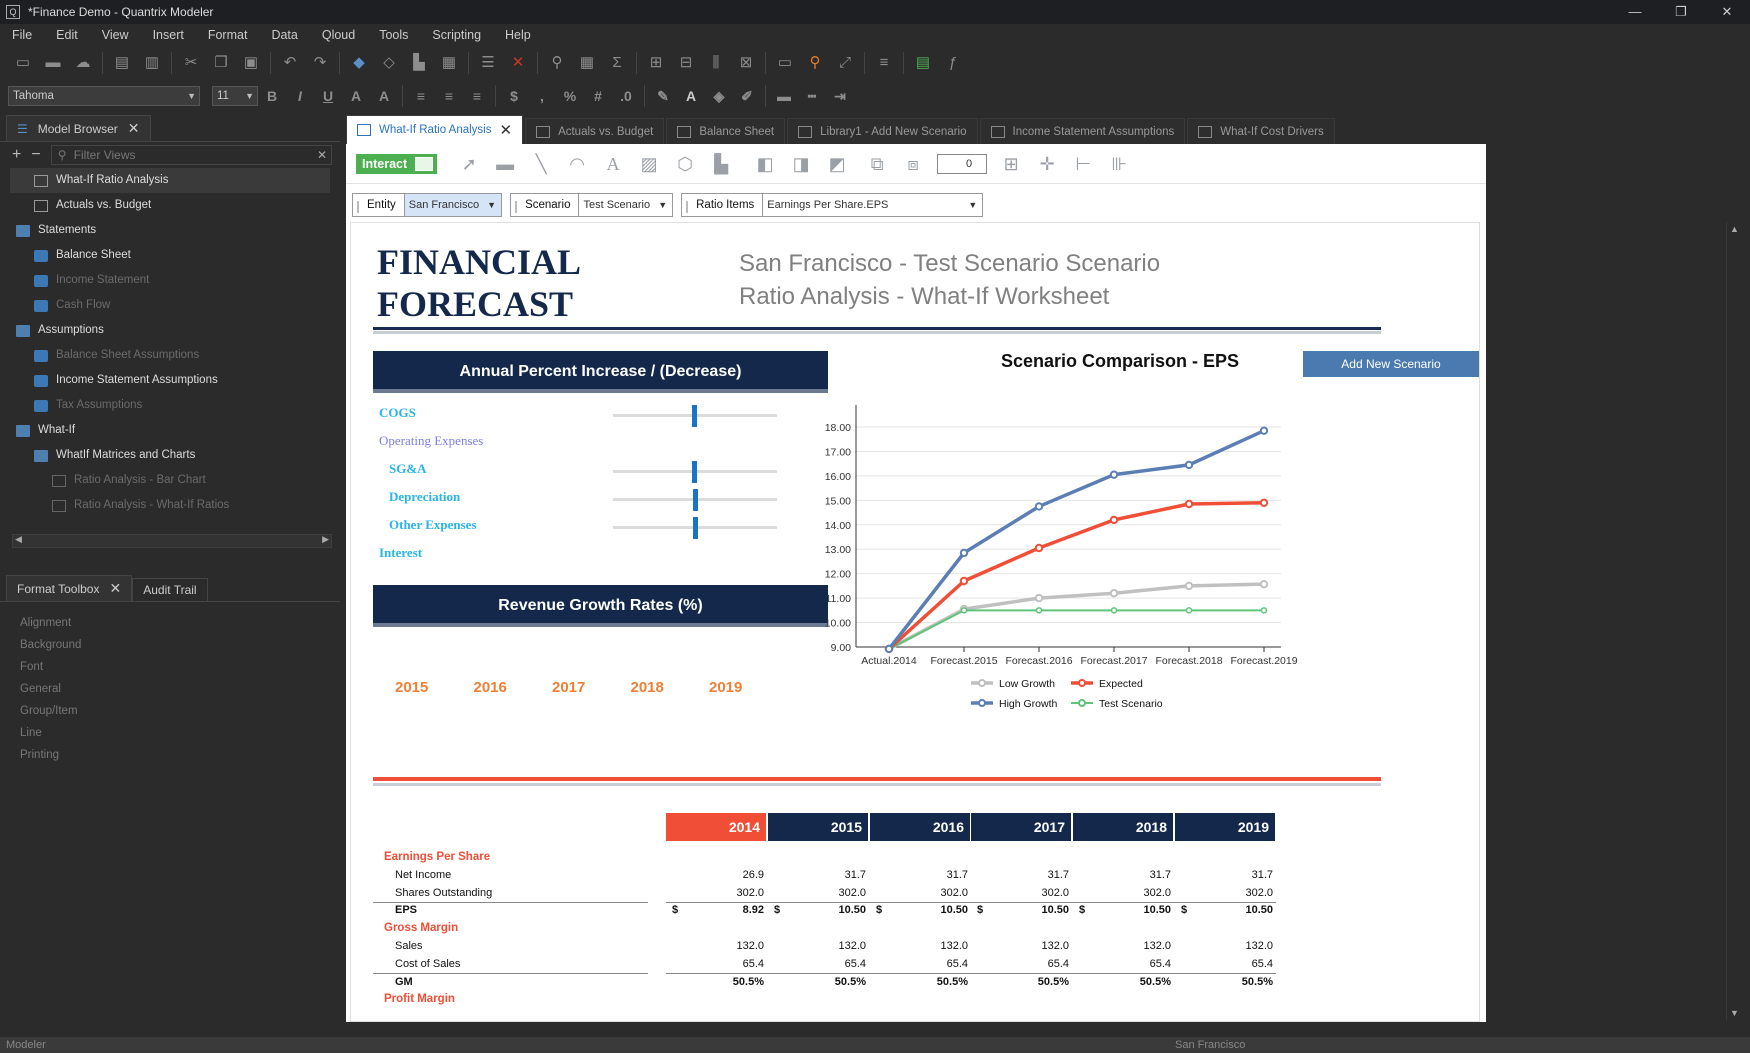  I want to click on line-icon: ╲, so click(541, 164).